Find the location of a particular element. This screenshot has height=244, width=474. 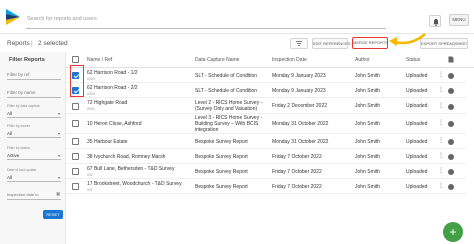

filter-last-update-value: All is located at coordinates (10, 177).